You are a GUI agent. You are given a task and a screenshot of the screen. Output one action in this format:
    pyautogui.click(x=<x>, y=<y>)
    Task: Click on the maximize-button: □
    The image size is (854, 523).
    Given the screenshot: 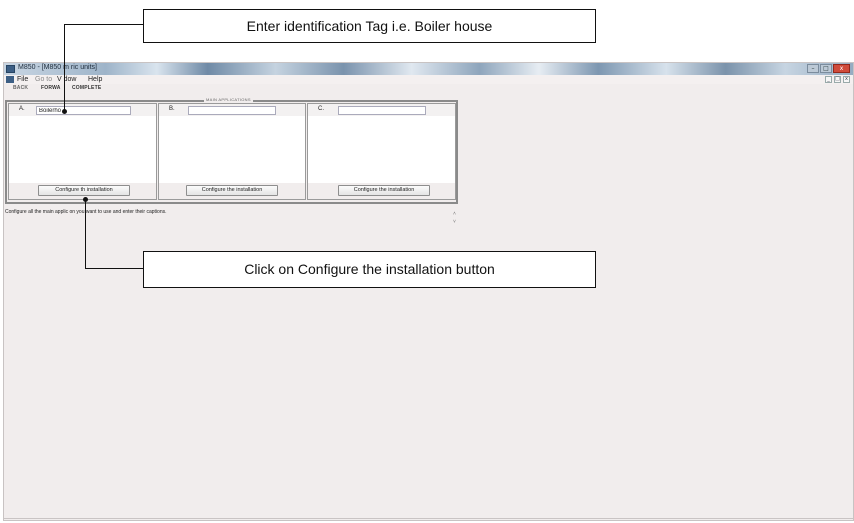 What is the action you would take?
    pyautogui.click(x=826, y=68)
    